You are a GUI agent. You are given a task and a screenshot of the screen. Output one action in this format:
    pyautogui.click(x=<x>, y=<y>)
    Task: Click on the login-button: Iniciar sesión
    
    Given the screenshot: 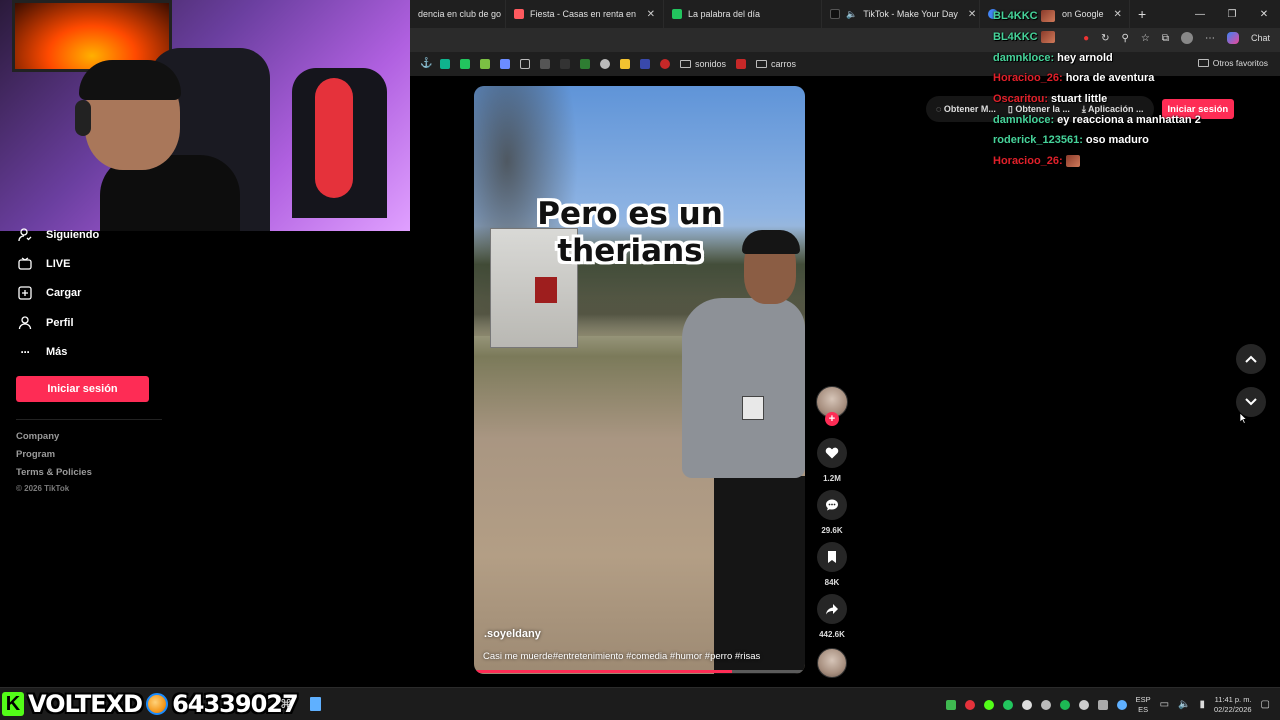 What is the action you would take?
    pyautogui.click(x=82, y=389)
    